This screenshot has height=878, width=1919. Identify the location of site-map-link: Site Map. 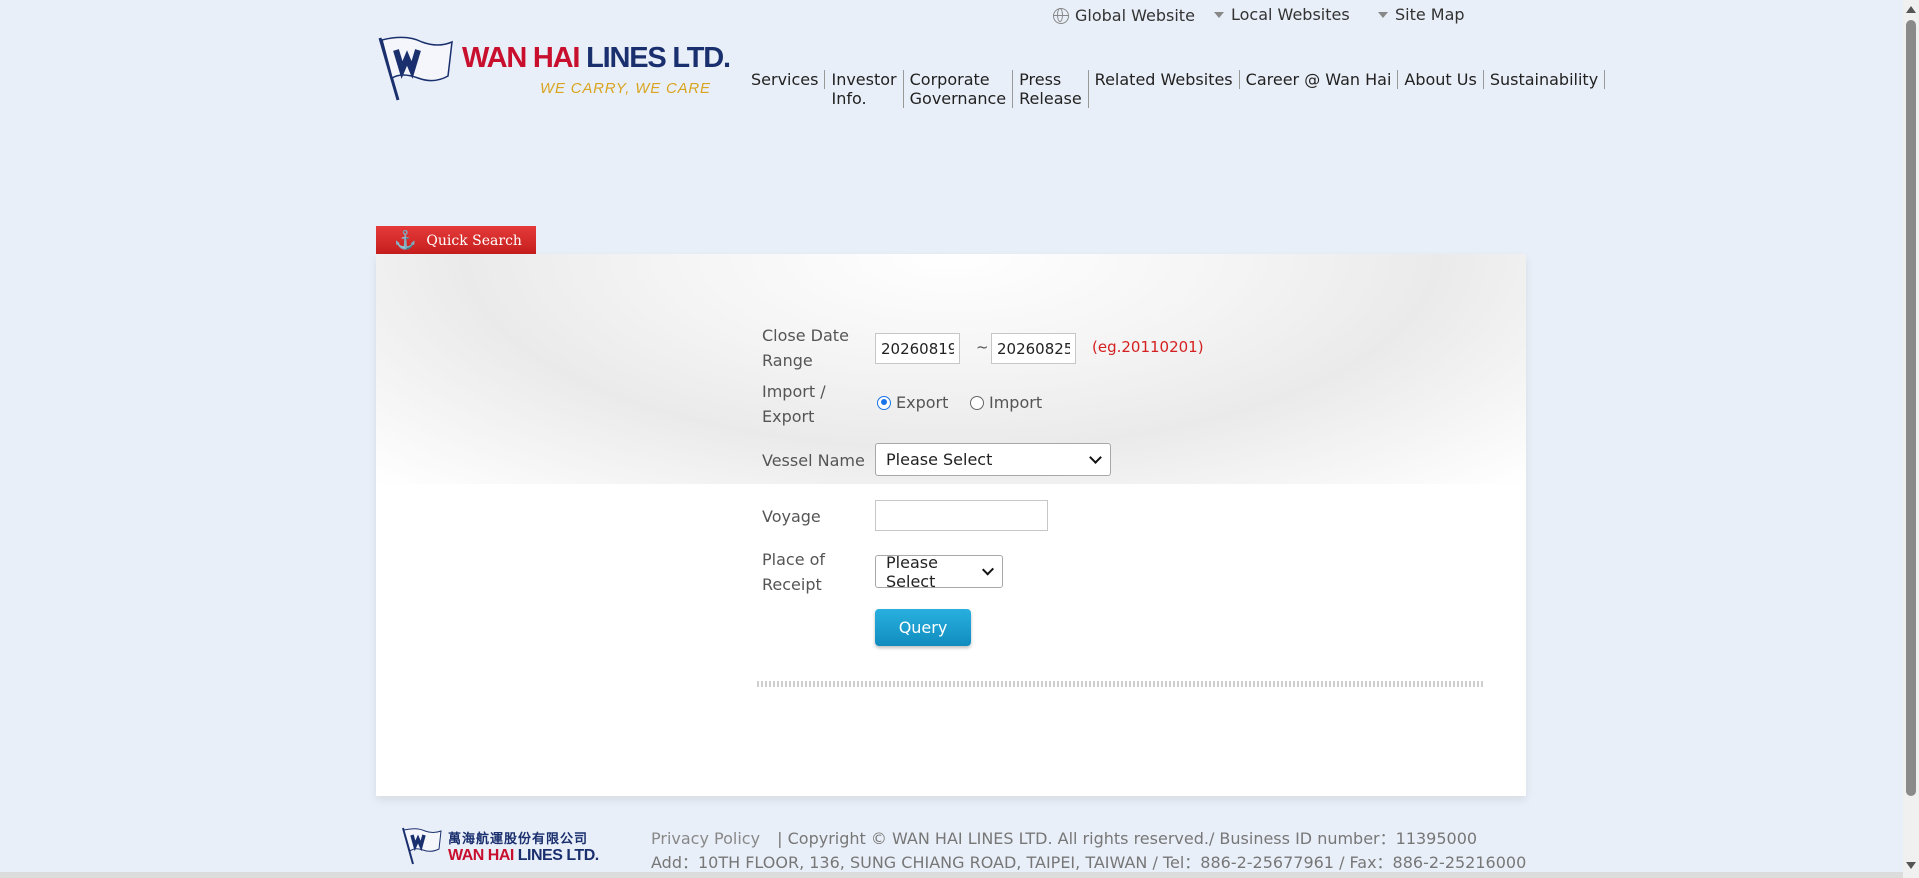
(1421, 14).